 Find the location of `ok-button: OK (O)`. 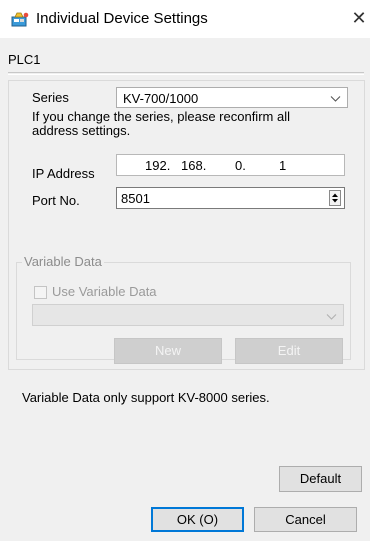

ok-button: OK (O) is located at coordinates (197, 519).